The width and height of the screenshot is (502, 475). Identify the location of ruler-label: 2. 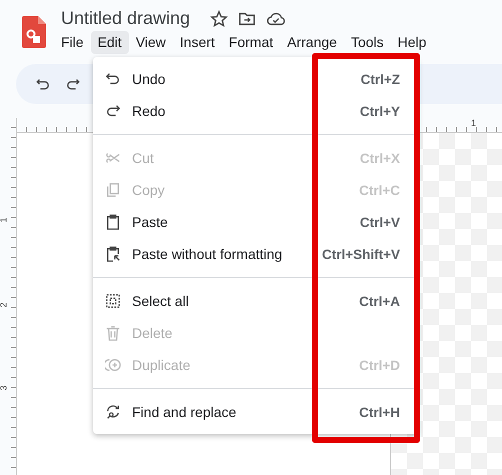
(4, 305).